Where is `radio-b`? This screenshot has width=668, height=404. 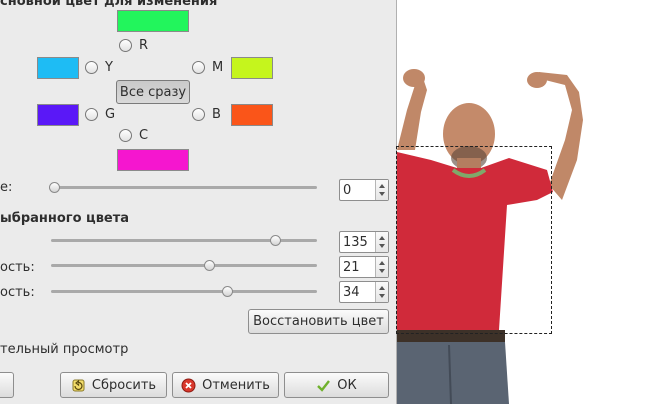
radio-b is located at coordinates (198, 114).